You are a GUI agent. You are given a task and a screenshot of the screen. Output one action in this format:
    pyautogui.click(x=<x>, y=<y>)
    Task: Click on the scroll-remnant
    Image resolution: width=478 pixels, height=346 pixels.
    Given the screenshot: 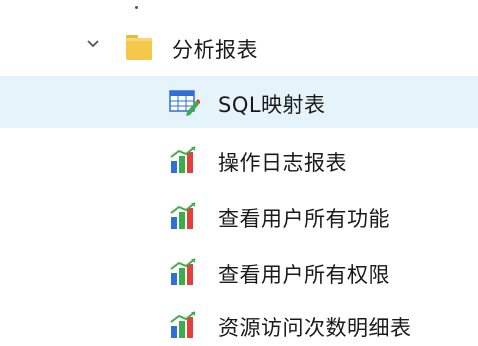 What is the action you would take?
    pyautogui.click(x=136, y=7)
    